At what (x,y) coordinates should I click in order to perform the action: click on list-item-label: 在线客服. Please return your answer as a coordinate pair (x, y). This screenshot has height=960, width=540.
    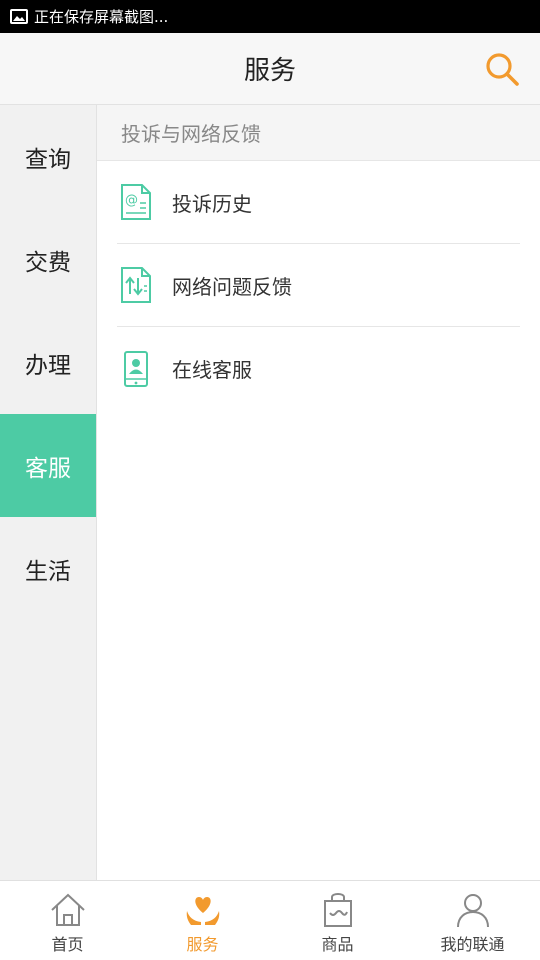
    Looking at the image, I should click on (212, 370).